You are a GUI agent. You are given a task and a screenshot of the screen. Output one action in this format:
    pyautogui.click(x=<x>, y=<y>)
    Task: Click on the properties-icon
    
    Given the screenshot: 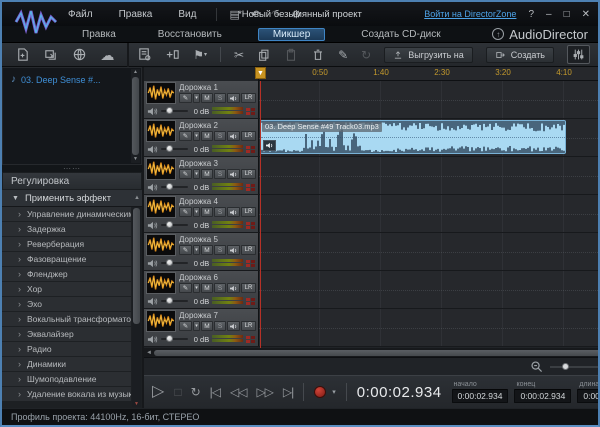 What is the action you would take?
    pyautogui.click(x=144, y=54)
    